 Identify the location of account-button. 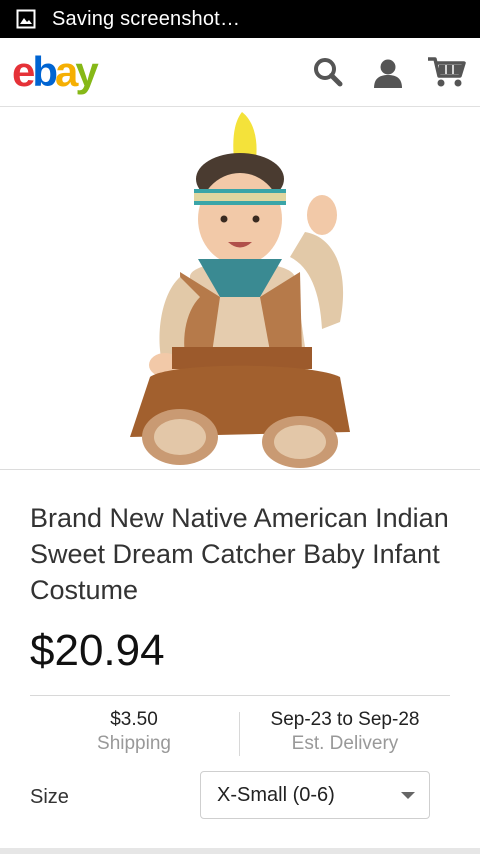
(388, 72).